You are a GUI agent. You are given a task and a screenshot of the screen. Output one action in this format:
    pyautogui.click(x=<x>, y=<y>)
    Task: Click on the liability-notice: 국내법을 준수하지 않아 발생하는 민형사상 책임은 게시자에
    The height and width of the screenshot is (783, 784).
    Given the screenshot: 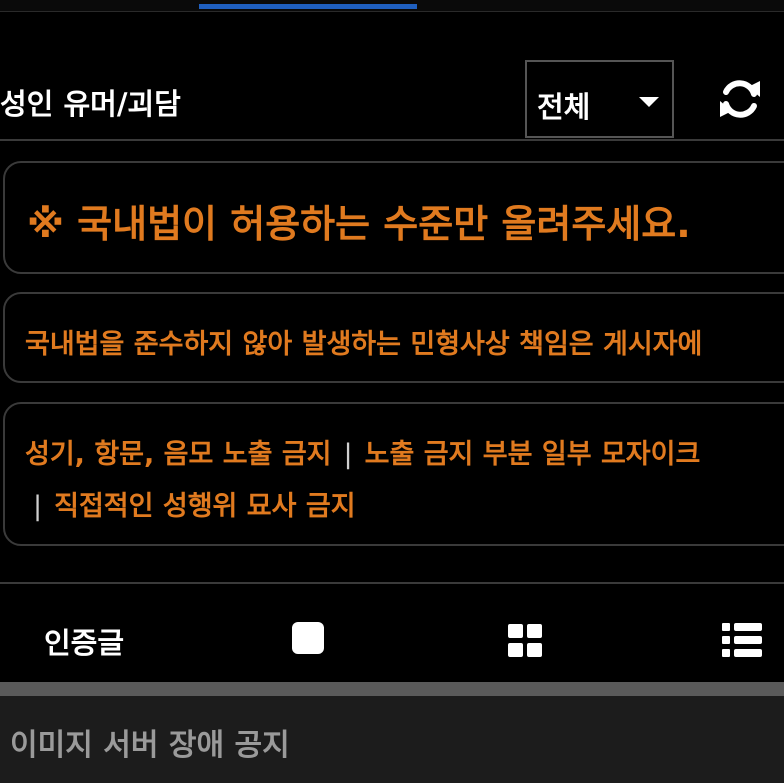 What is the action you would take?
    pyautogui.click(x=393, y=337)
    